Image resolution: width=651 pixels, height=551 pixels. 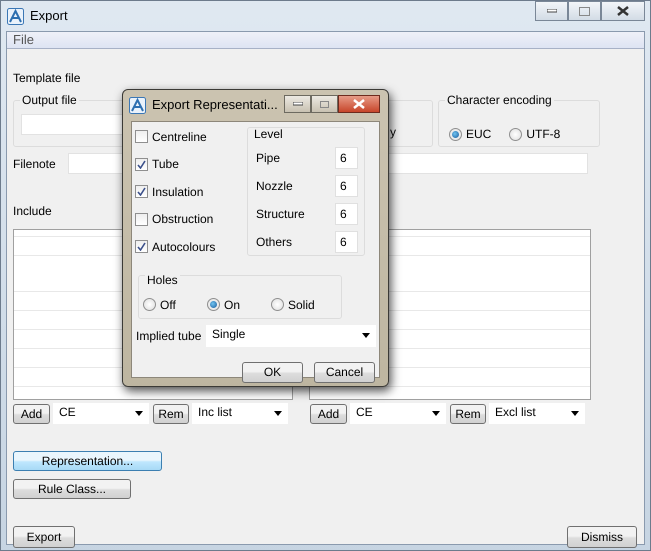 What do you see at coordinates (268, 158) in the screenshot?
I see `level-label: Pipe` at bounding box center [268, 158].